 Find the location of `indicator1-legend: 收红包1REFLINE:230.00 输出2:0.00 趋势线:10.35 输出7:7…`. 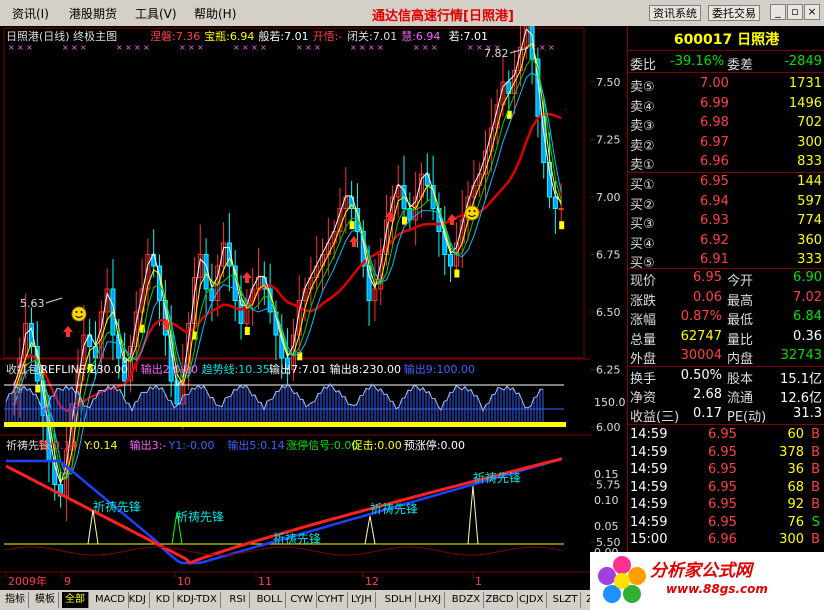

indicator1-legend: 收红包1REFLINE:230.00 输出2:0.00 趋势线:10.35 输出7:7… is located at coordinates (240, 369).